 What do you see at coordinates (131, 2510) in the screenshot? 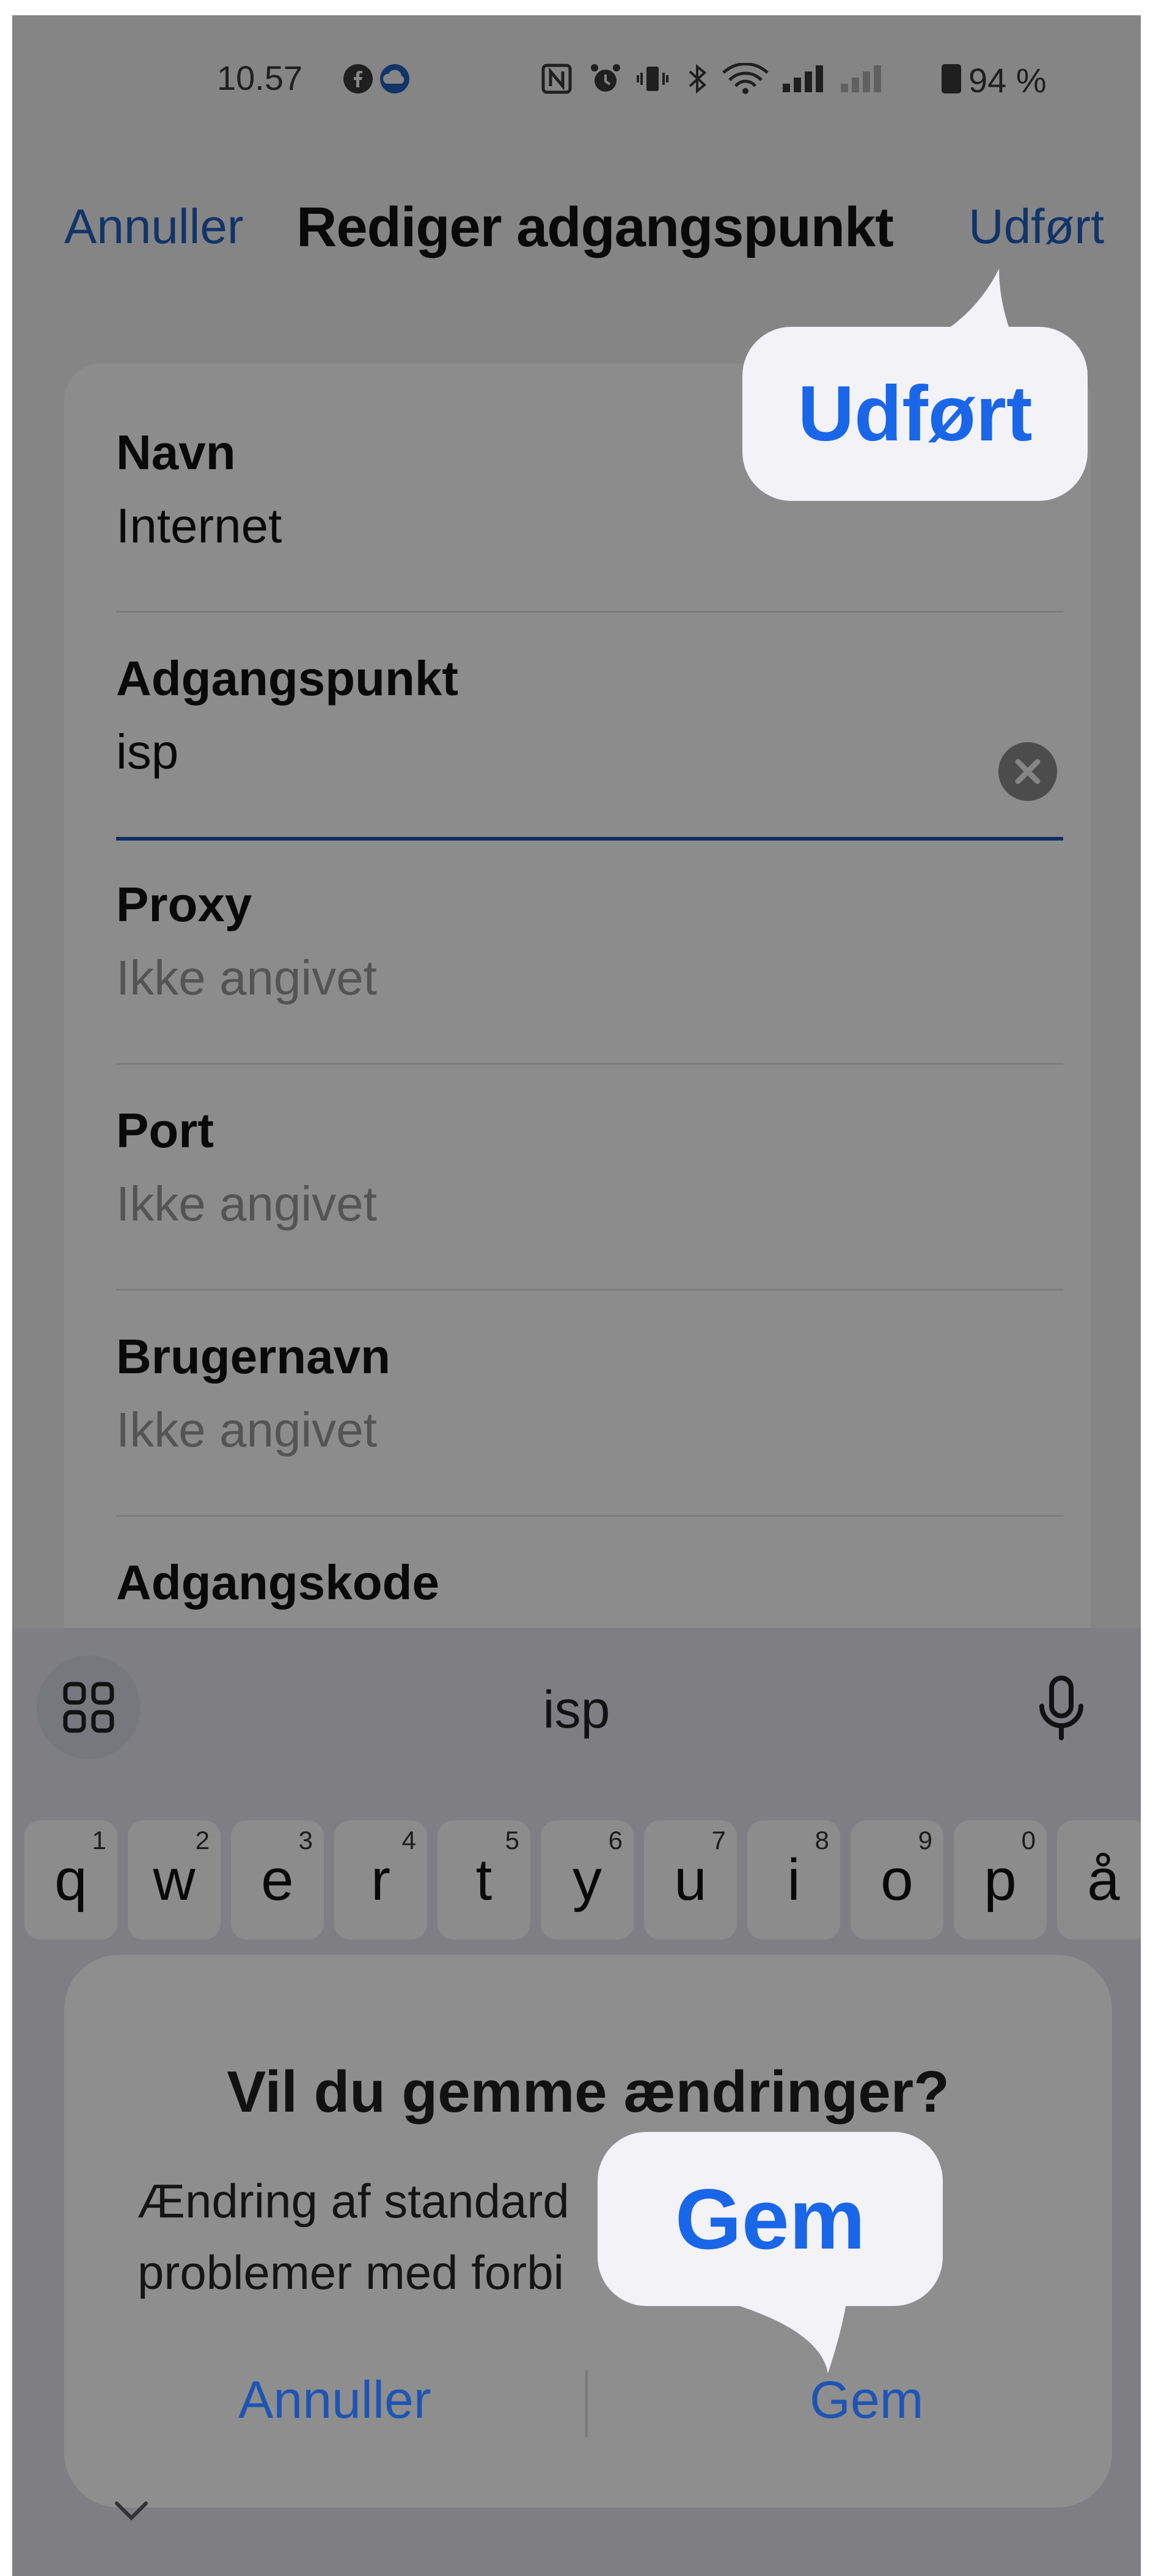
I see `chevron-down-icon` at bounding box center [131, 2510].